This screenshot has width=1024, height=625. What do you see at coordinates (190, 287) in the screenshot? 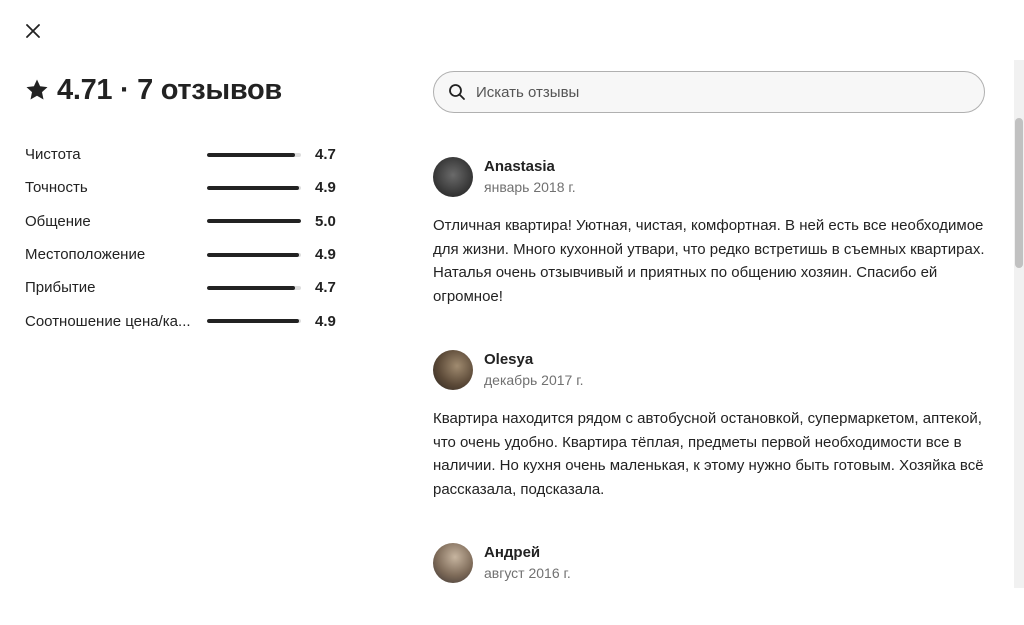
I see `rating-row: Прибытие 4.7` at bounding box center [190, 287].